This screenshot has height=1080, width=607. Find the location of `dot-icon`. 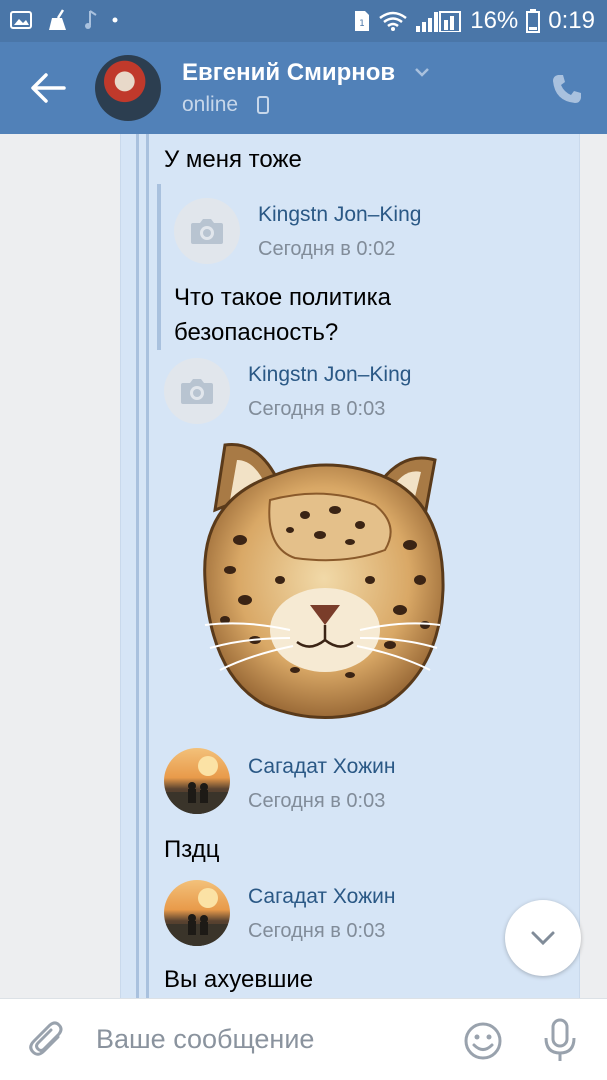

dot-icon is located at coordinates (115, 20).